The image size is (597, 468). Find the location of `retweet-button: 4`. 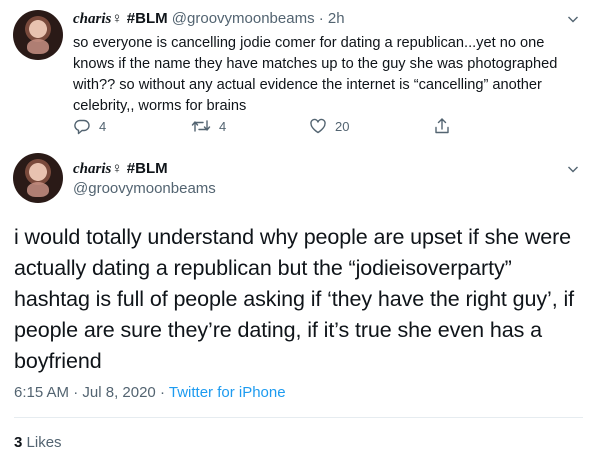

retweet-button: 4 is located at coordinates (208, 126).